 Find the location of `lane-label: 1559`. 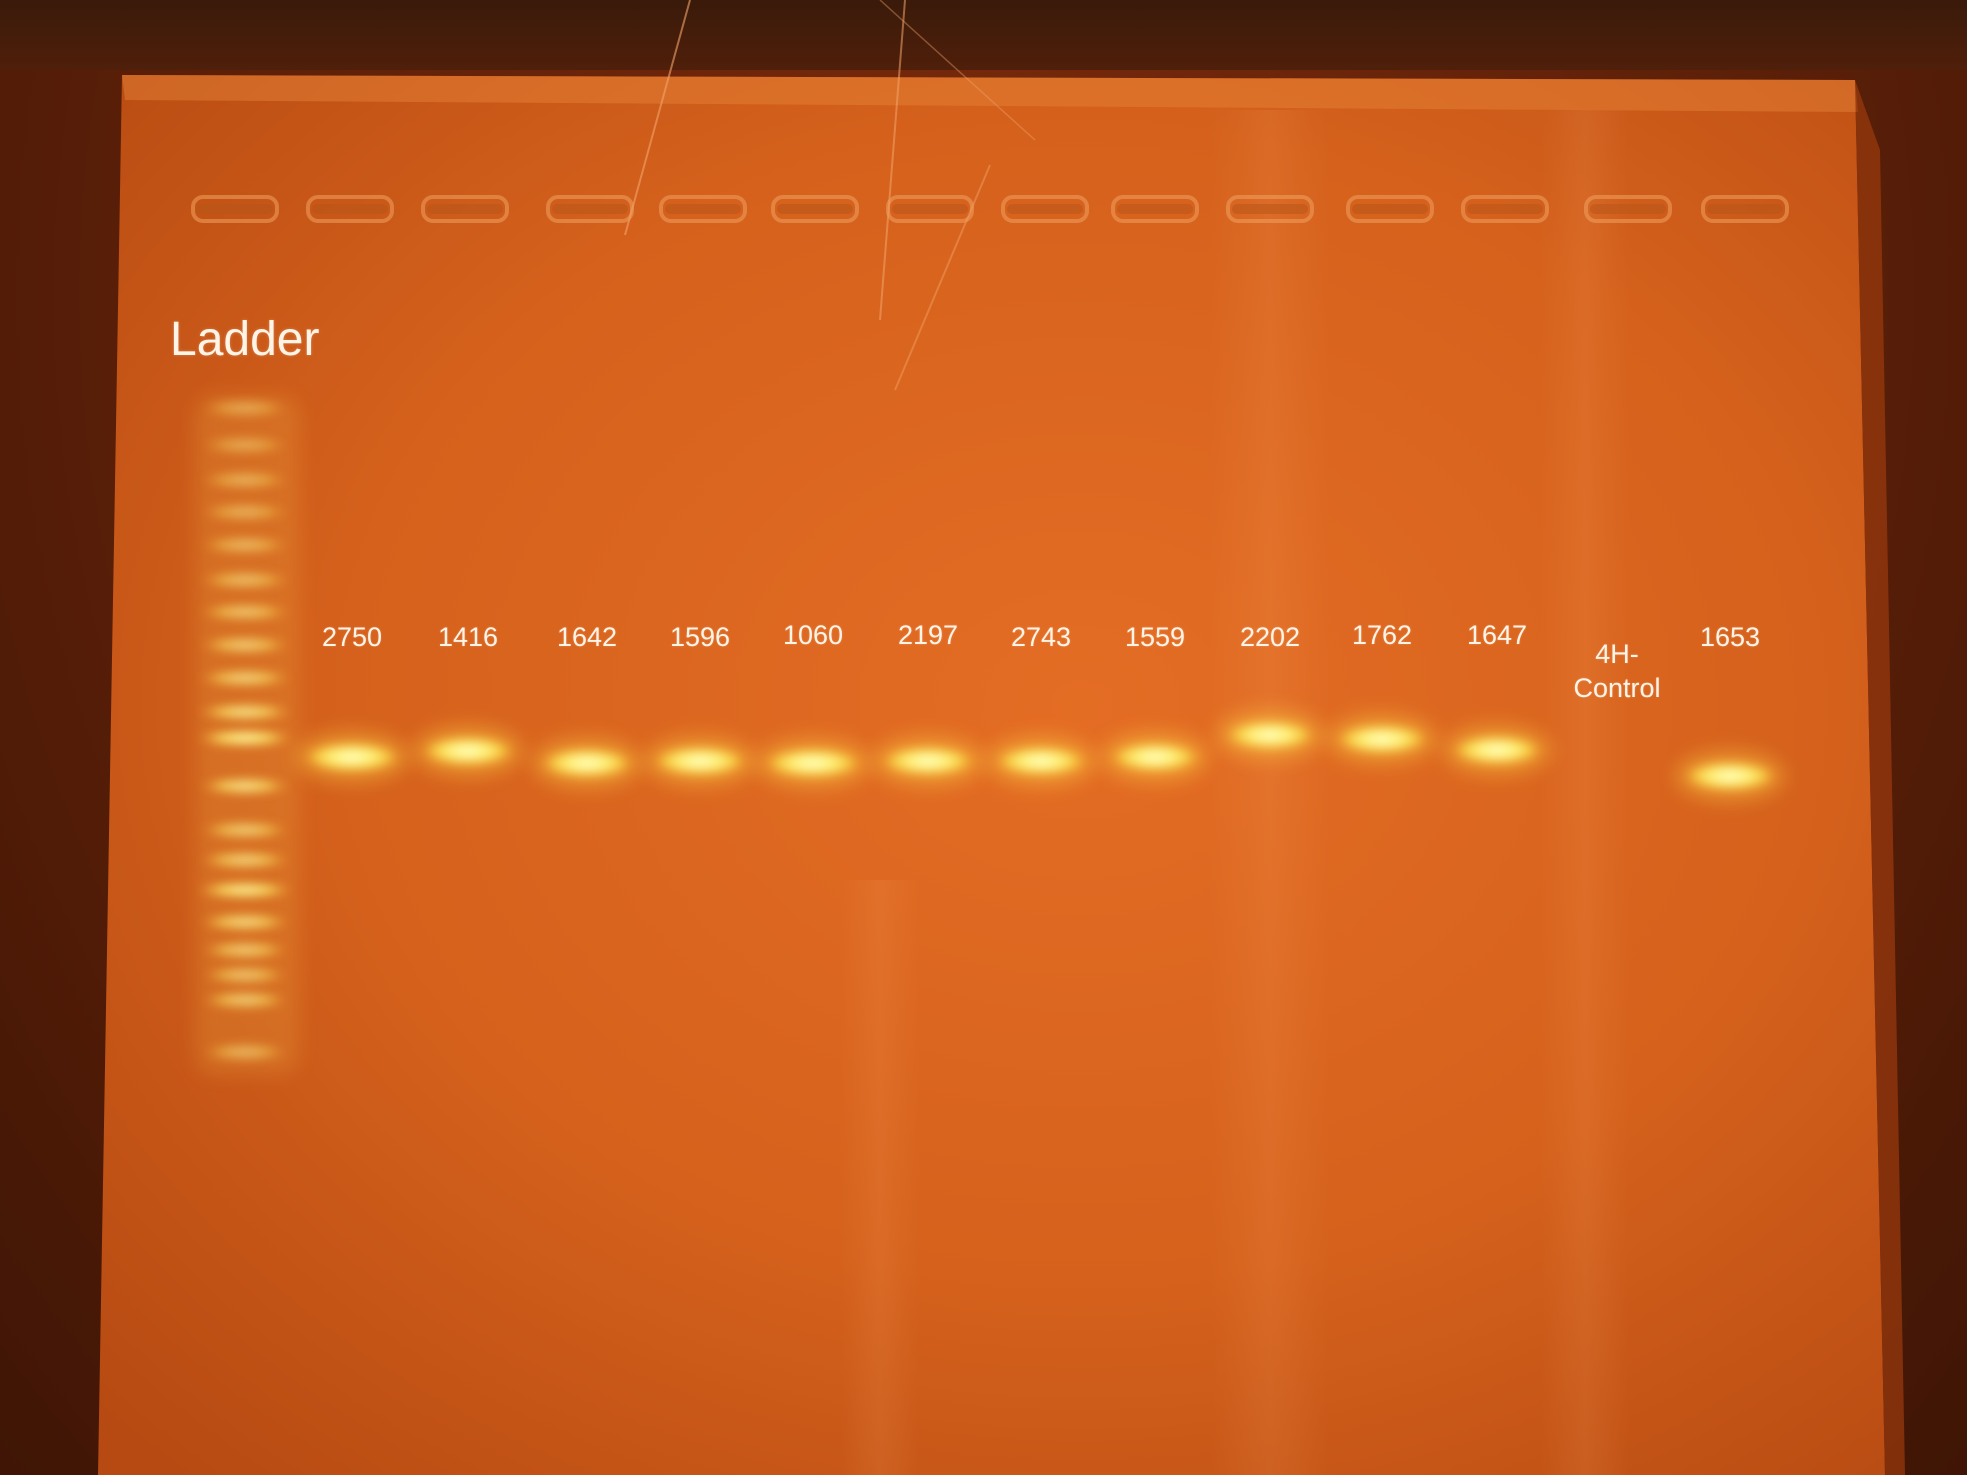

lane-label: 1559 is located at coordinates (1155, 637).